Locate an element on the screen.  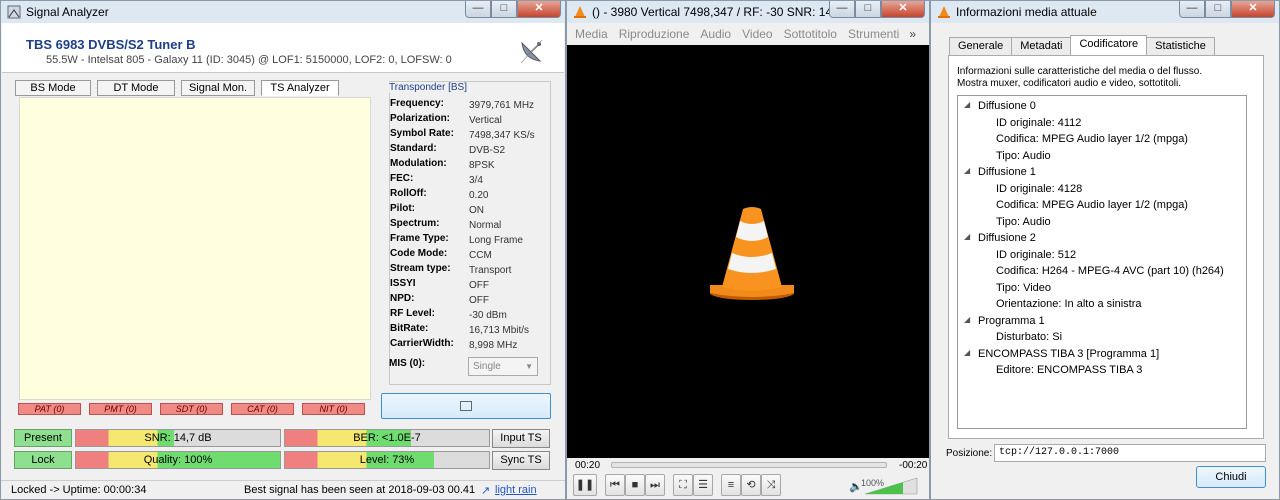
tree-leaf: Tipo: Audio is located at coordinates (1023, 221).